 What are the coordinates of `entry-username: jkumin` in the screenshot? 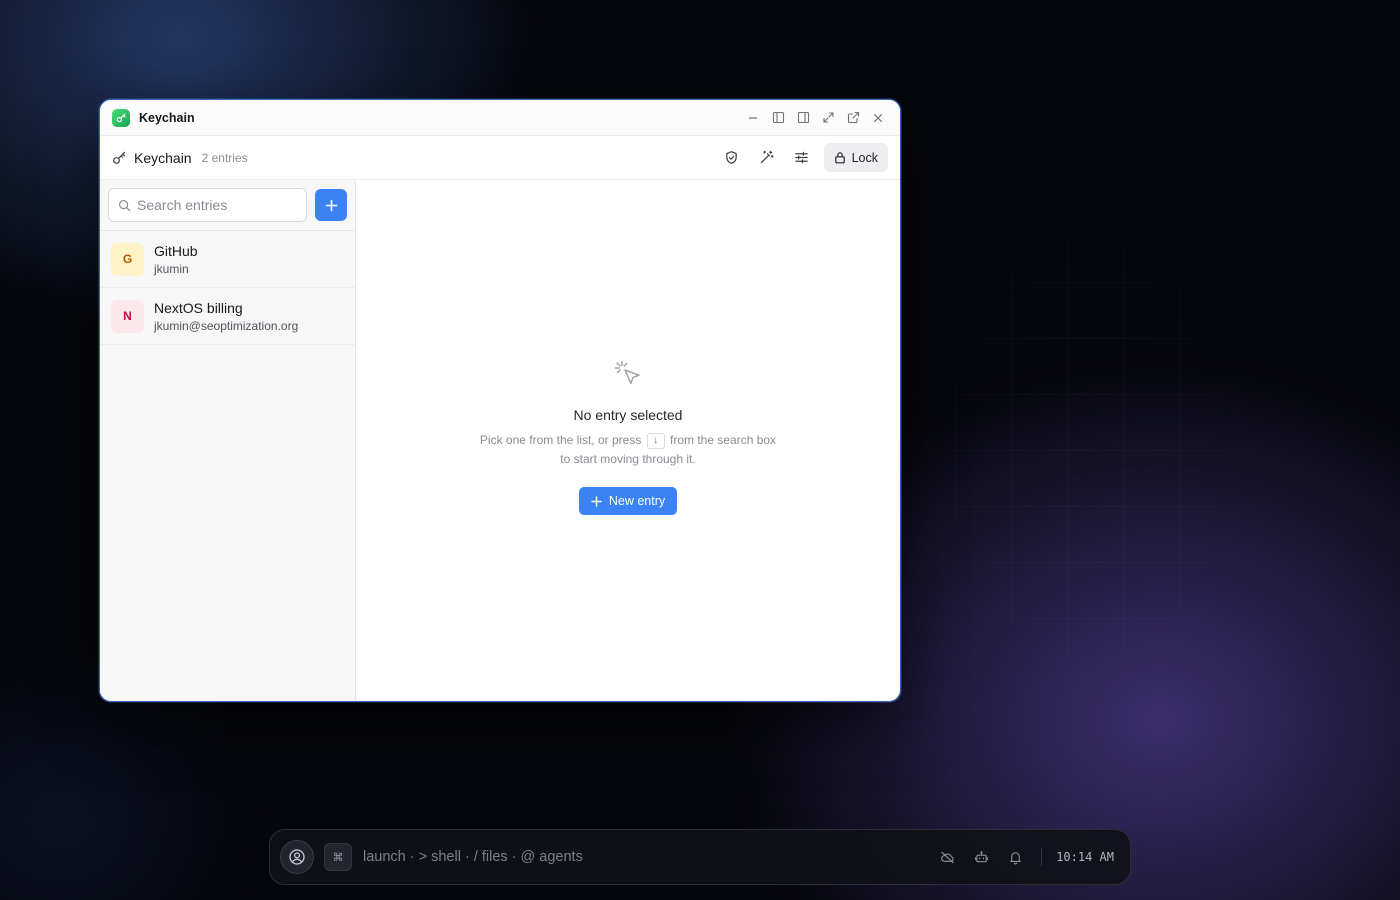 It's located at (171, 268).